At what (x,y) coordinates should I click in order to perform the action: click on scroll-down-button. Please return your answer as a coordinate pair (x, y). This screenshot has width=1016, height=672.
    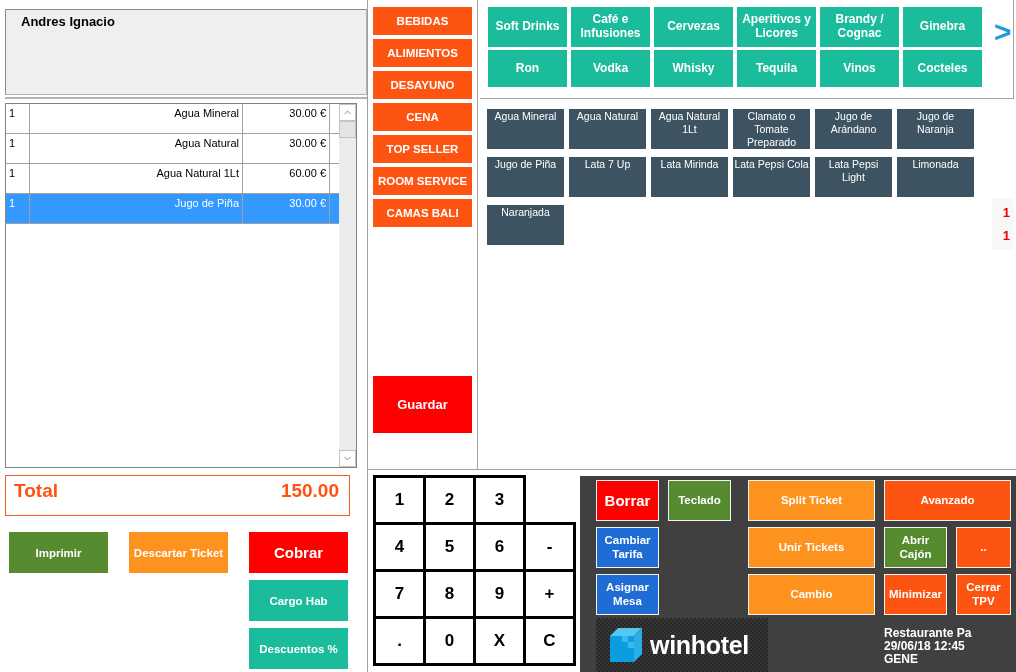
    Looking at the image, I should click on (347, 458).